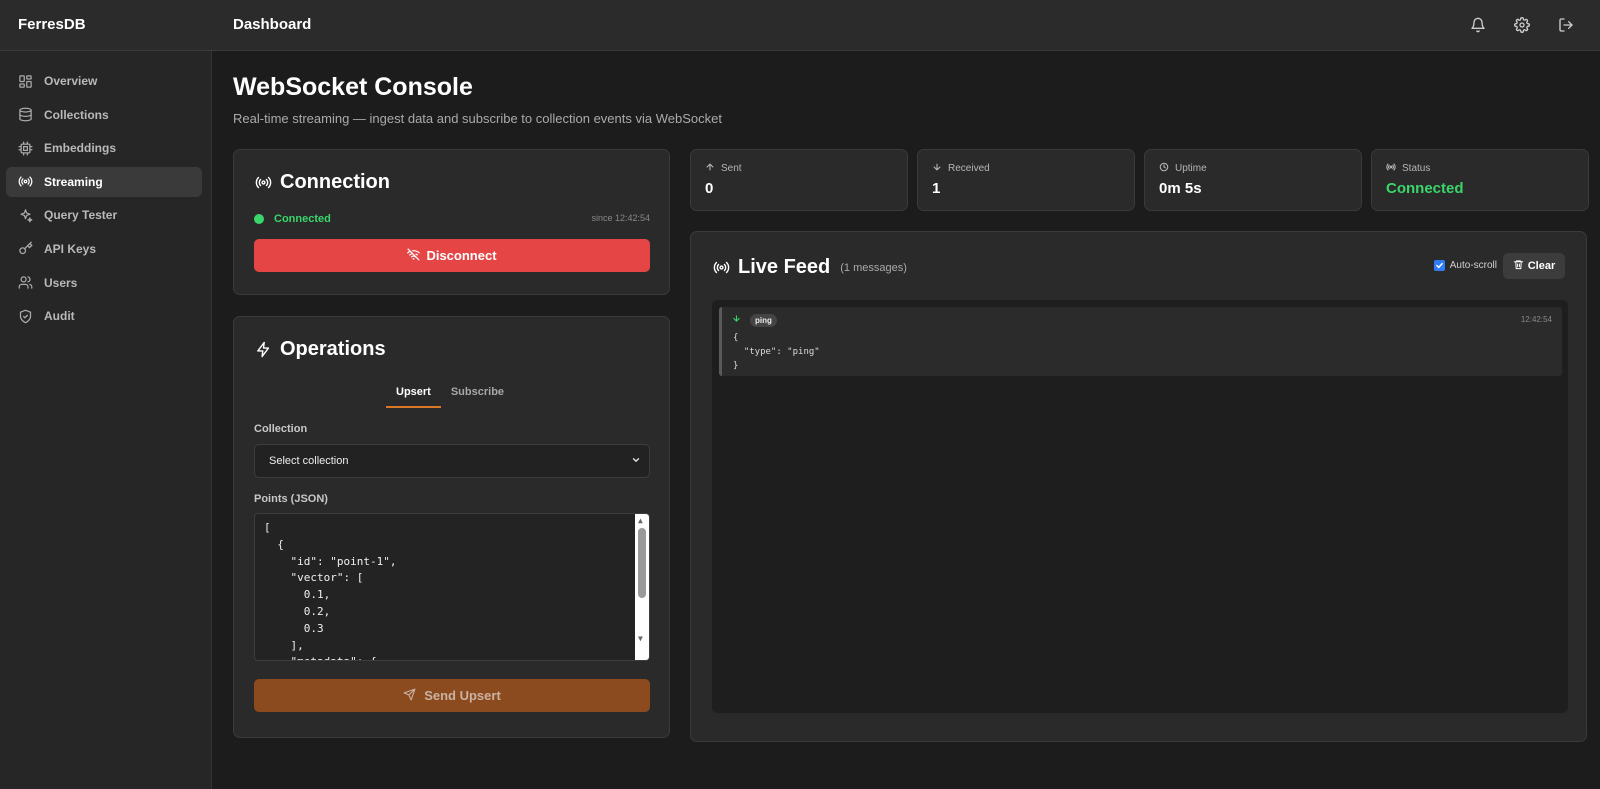 The image size is (1600, 789). Describe the element at coordinates (1473, 265) in the screenshot. I see `autoscroll-label: Auto-scroll` at that location.